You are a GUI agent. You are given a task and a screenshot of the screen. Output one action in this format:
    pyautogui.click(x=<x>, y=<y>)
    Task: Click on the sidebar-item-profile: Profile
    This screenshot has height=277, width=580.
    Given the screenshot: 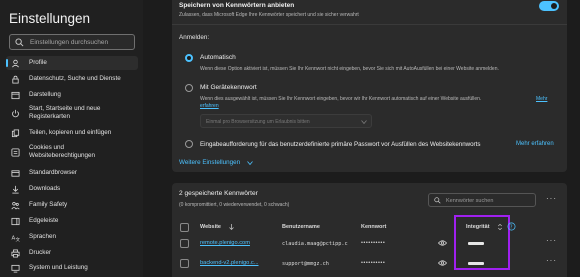 What is the action you would take?
    pyautogui.click(x=72, y=63)
    